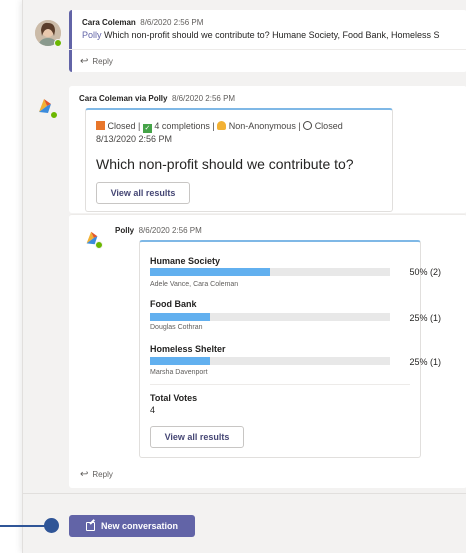 The height and width of the screenshot is (553, 466). I want to click on clock-icon, so click(308, 125).